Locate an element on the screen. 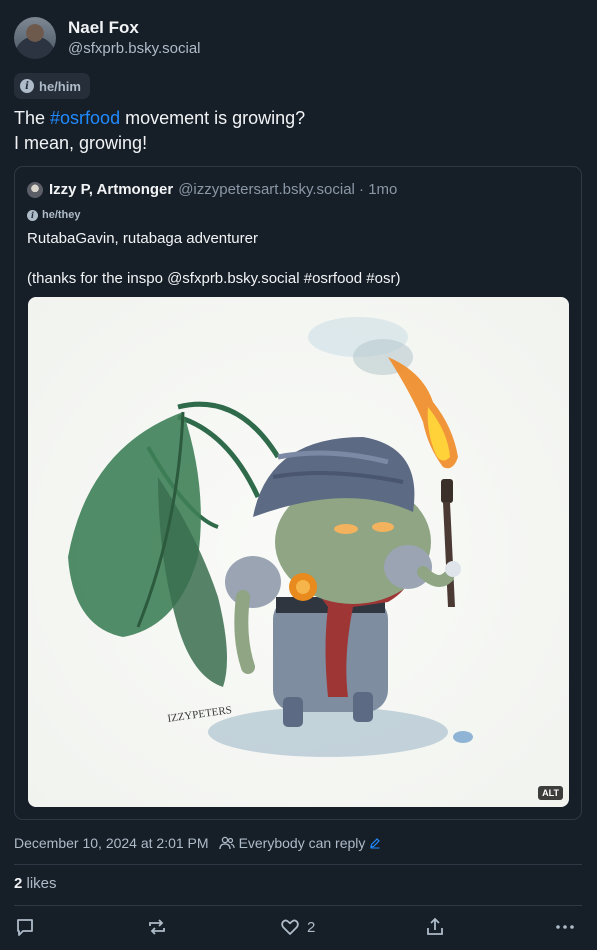 Image resolution: width=597 pixels, height=950 pixels. repost-button is located at coordinates (157, 927).